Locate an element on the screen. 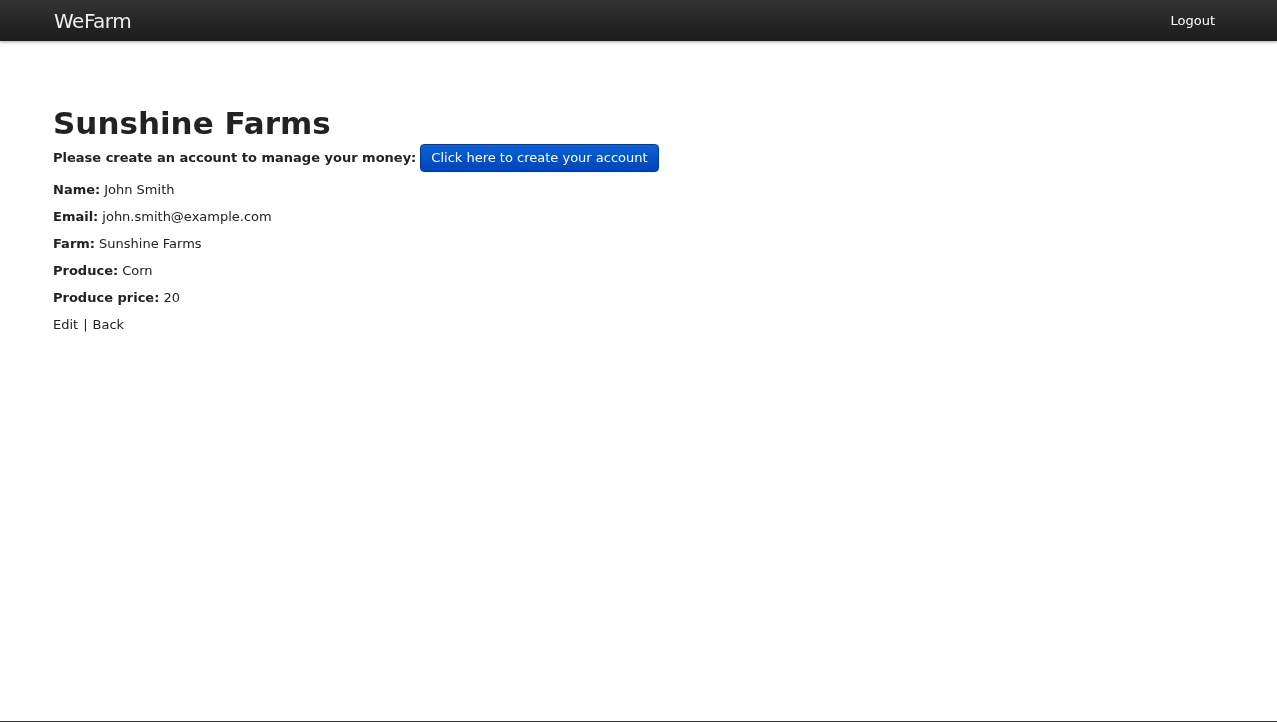 The height and width of the screenshot is (722, 1277). field-value: John Smith is located at coordinates (139, 189).